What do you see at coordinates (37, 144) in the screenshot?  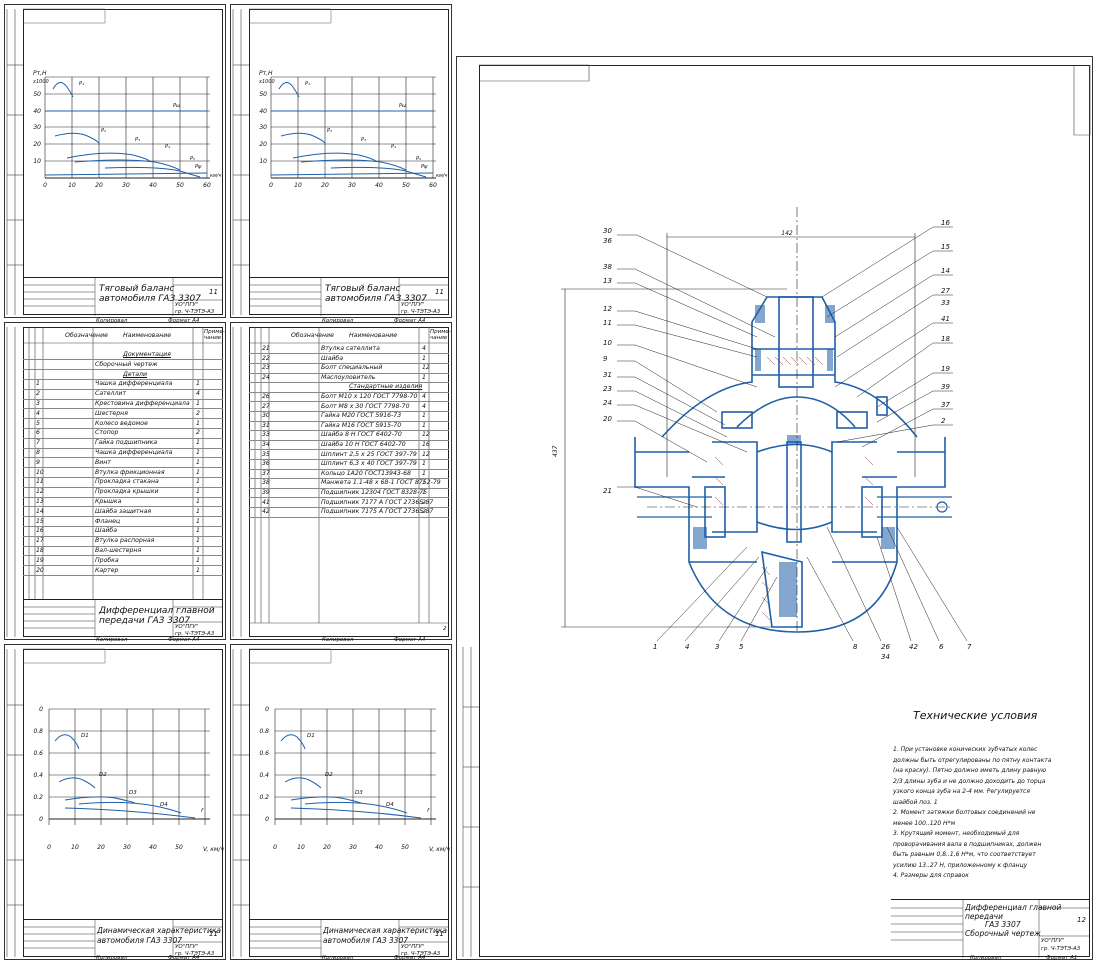 I see `y-tick: 20` at bounding box center [37, 144].